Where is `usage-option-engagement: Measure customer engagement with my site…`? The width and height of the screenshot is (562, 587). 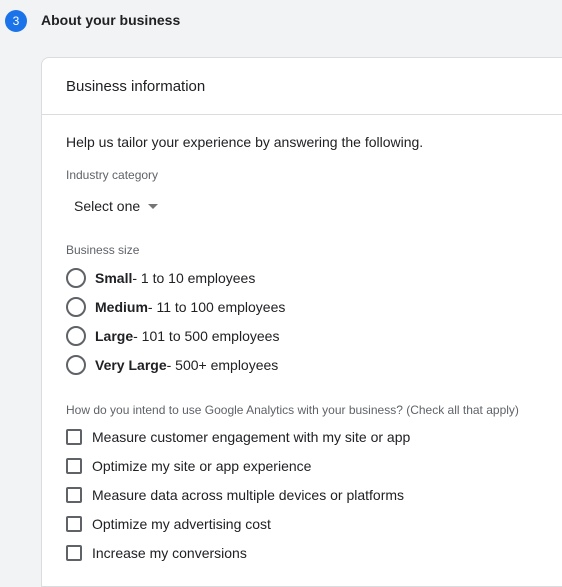
usage-option-engagement: Measure customer engagement with my site… is located at coordinates (238, 437).